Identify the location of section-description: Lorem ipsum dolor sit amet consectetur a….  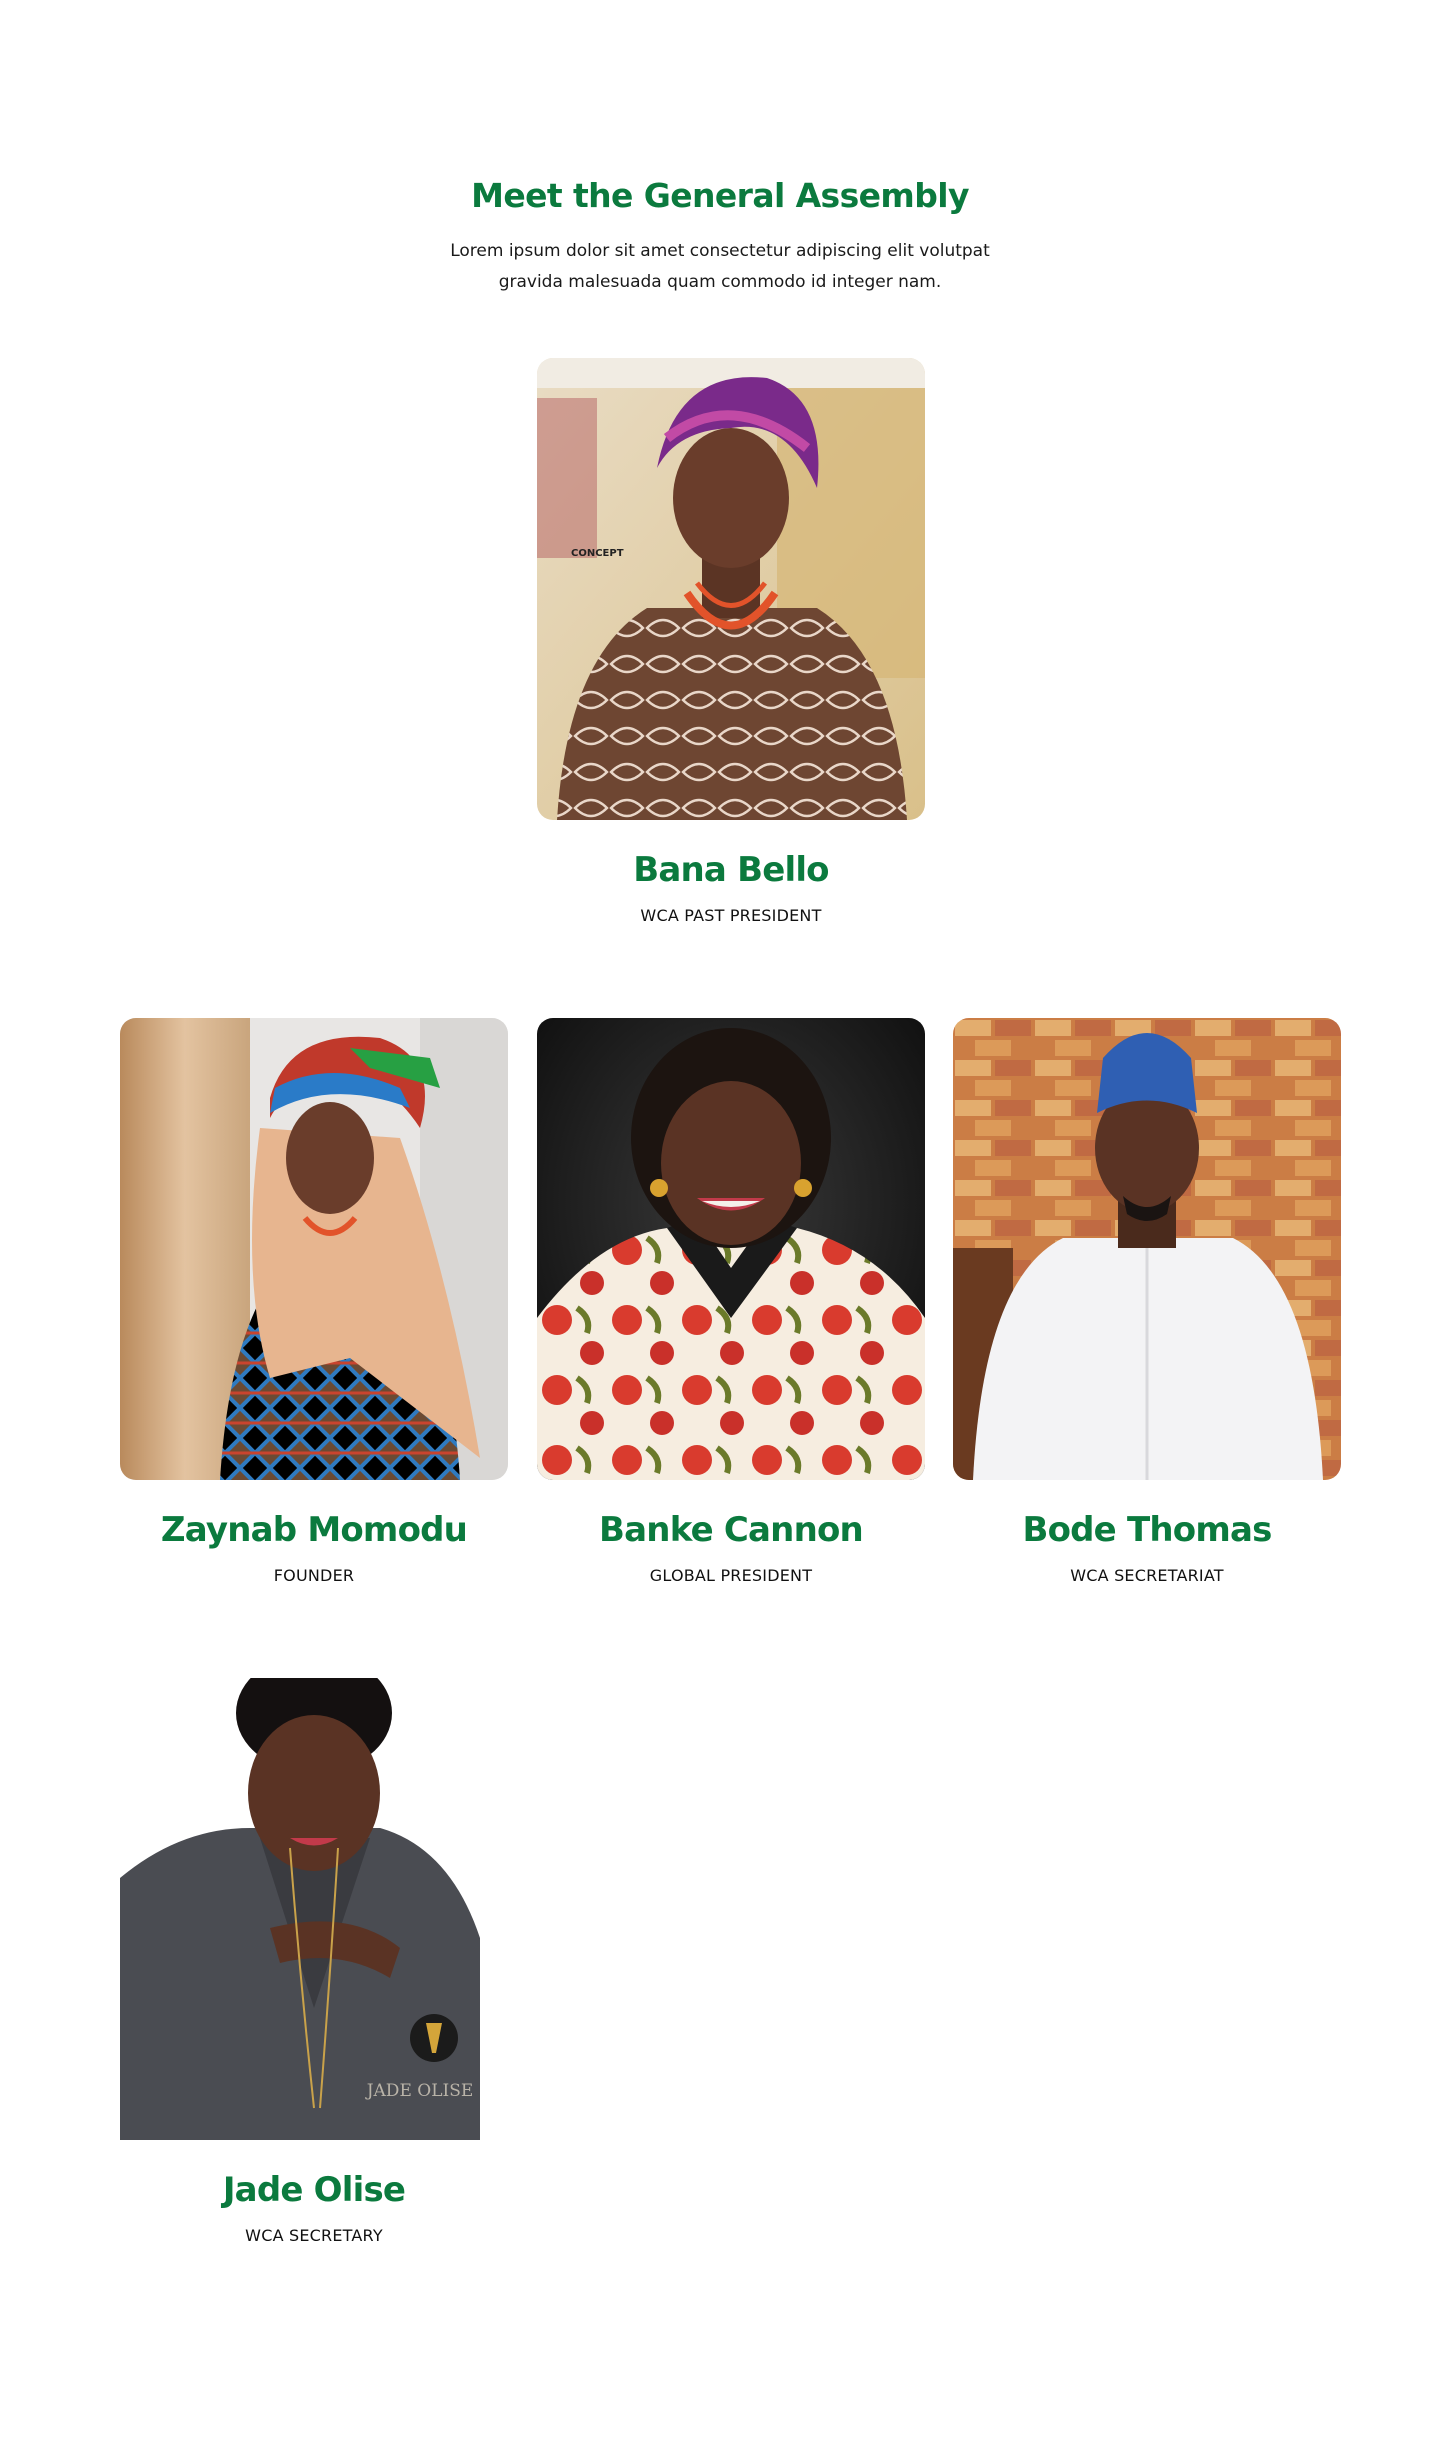
(720, 266).